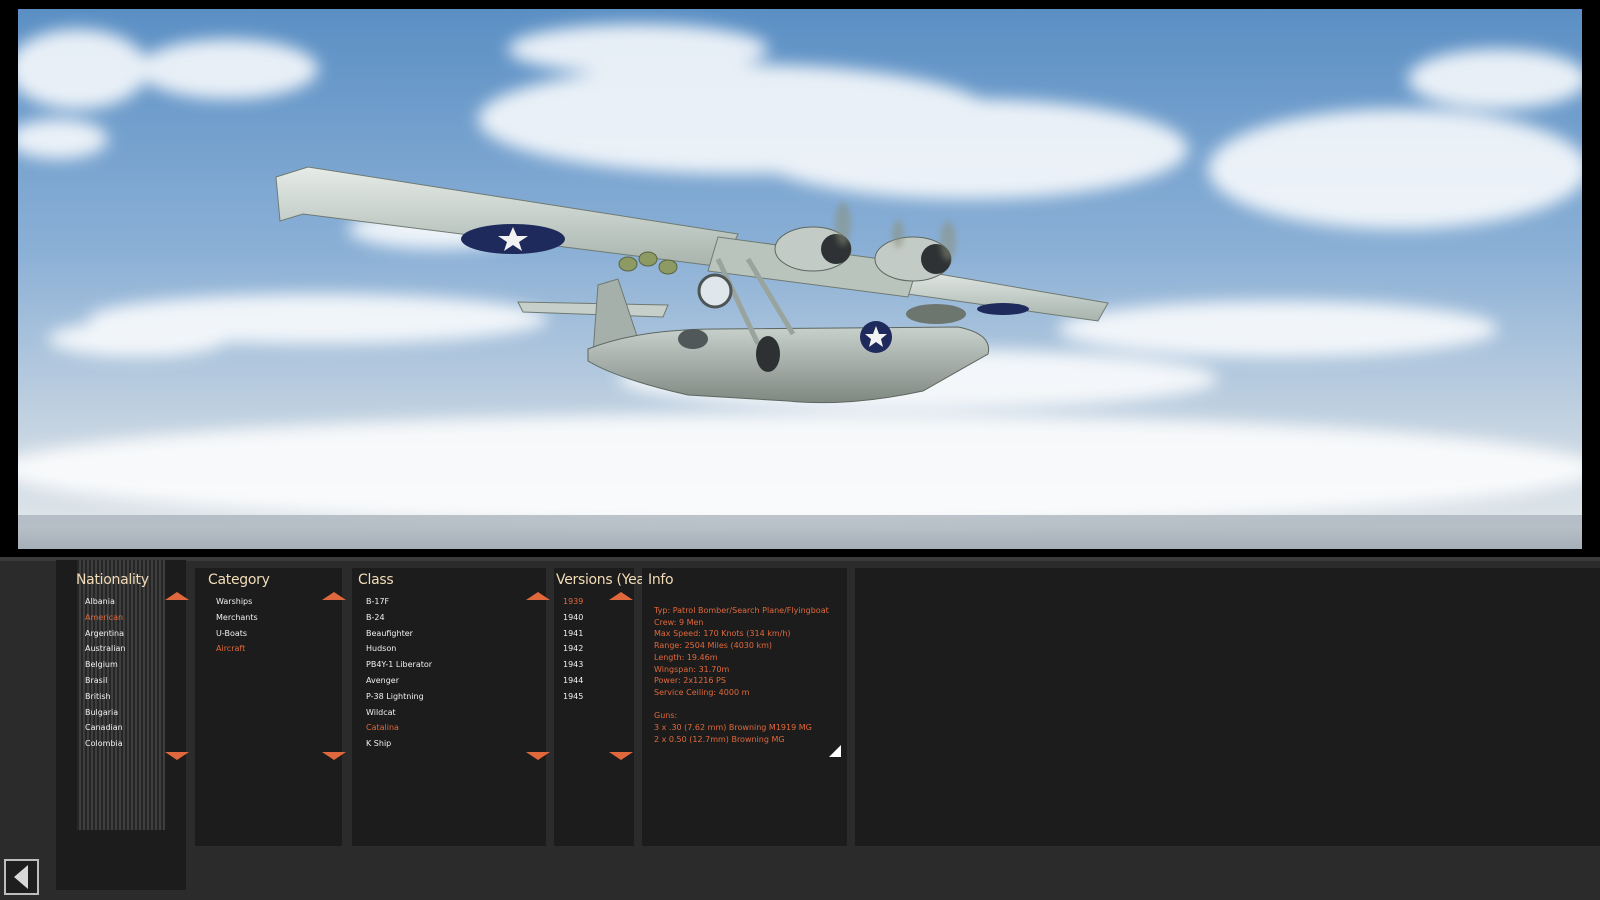 The image size is (1600, 900). Describe the element at coordinates (573, 602) in the screenshot. I see `version-item: 1939` at that location.